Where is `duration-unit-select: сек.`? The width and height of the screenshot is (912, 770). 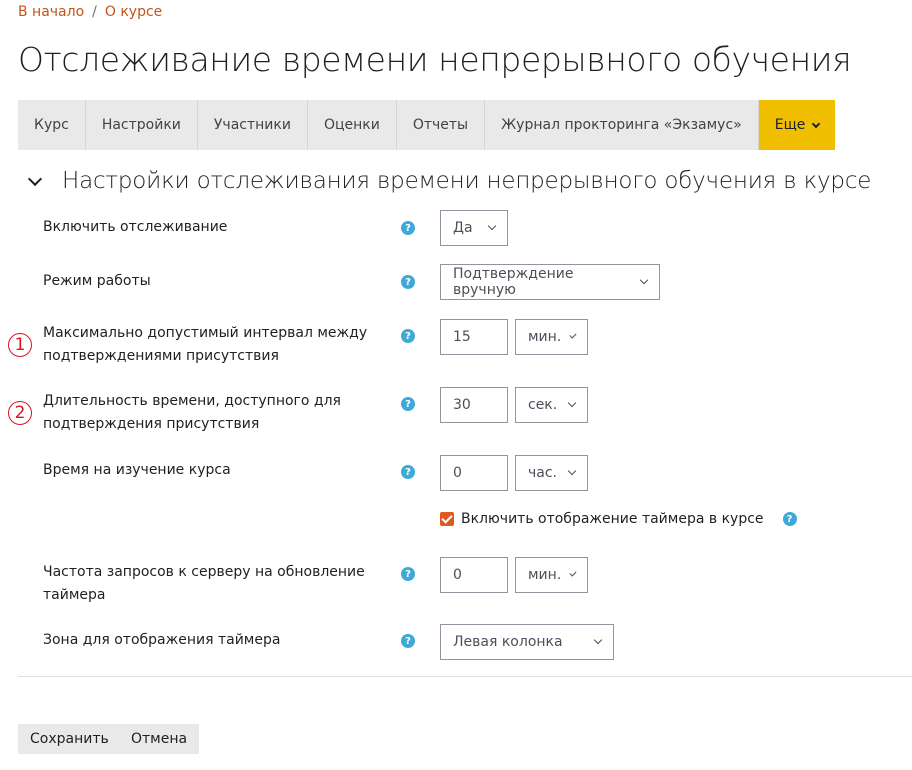
duration-unit-select: сек. is located at coordinates (551, 405).